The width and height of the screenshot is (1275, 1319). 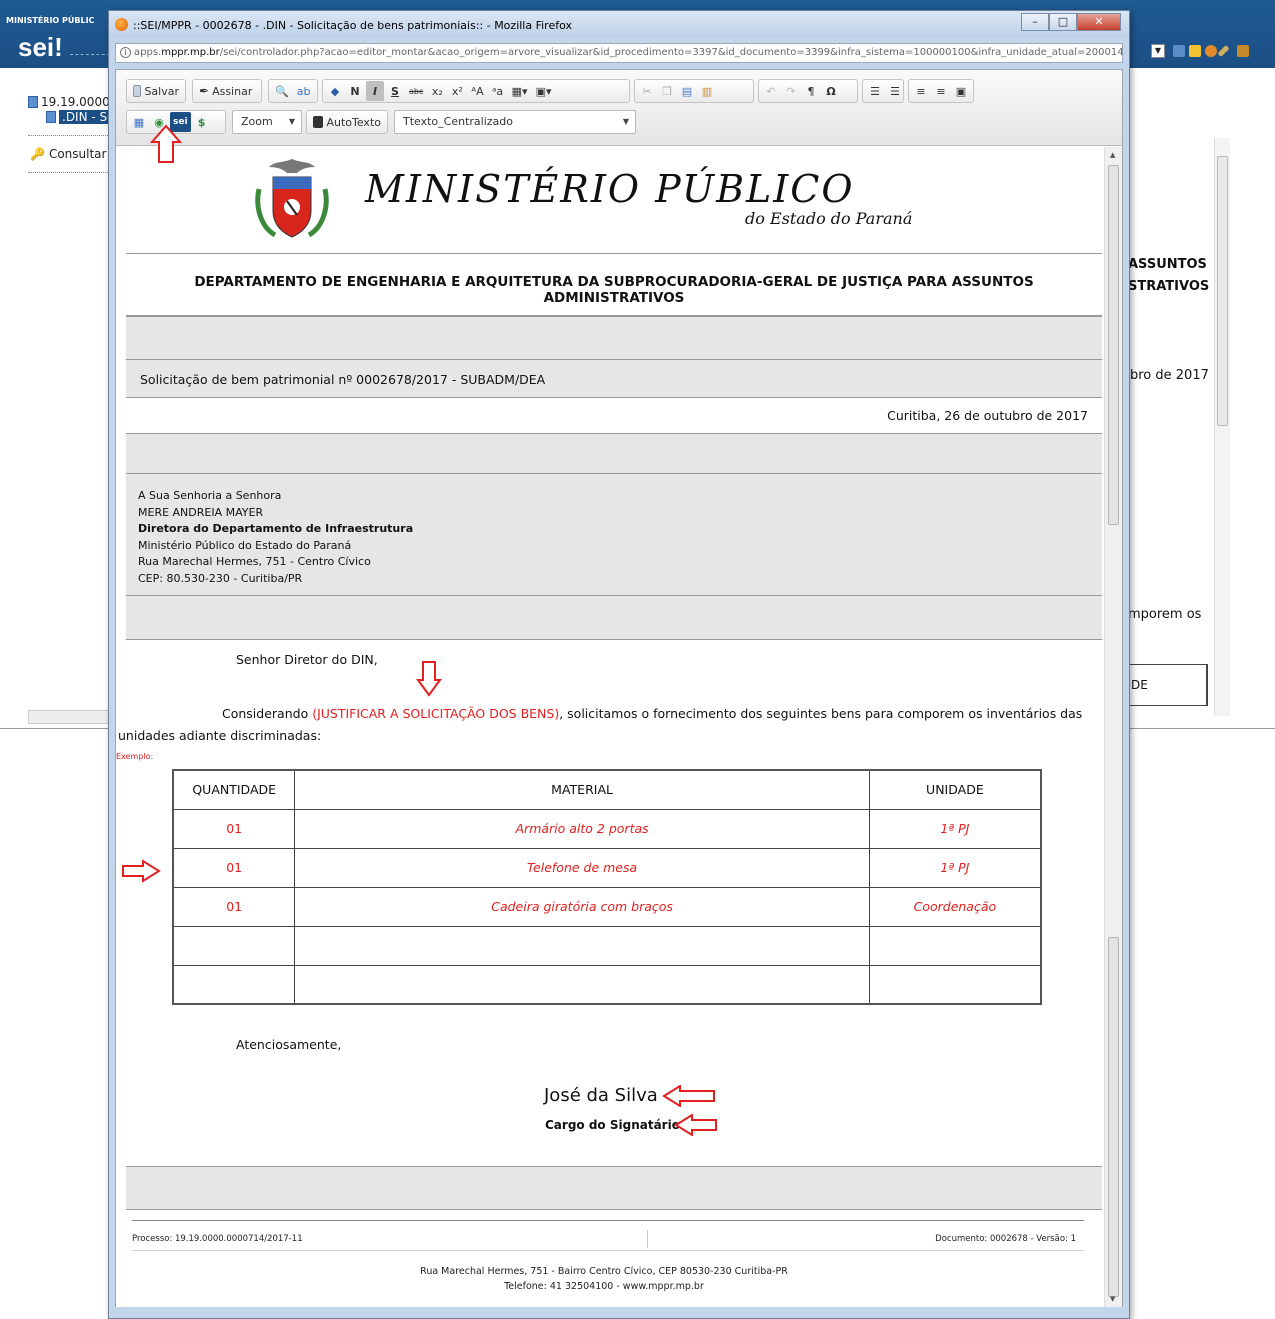 I want to click on text-color-icon: ▣▾, so click(x=544, y=91).